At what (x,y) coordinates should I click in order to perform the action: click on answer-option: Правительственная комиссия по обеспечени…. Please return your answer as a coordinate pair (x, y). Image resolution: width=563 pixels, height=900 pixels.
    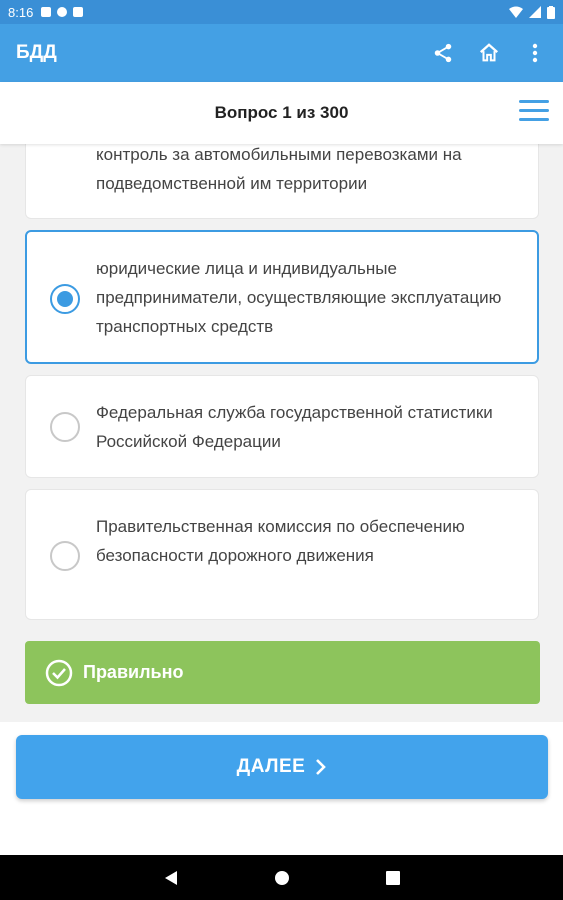
    Looking at the image, I should click on (282, 554).